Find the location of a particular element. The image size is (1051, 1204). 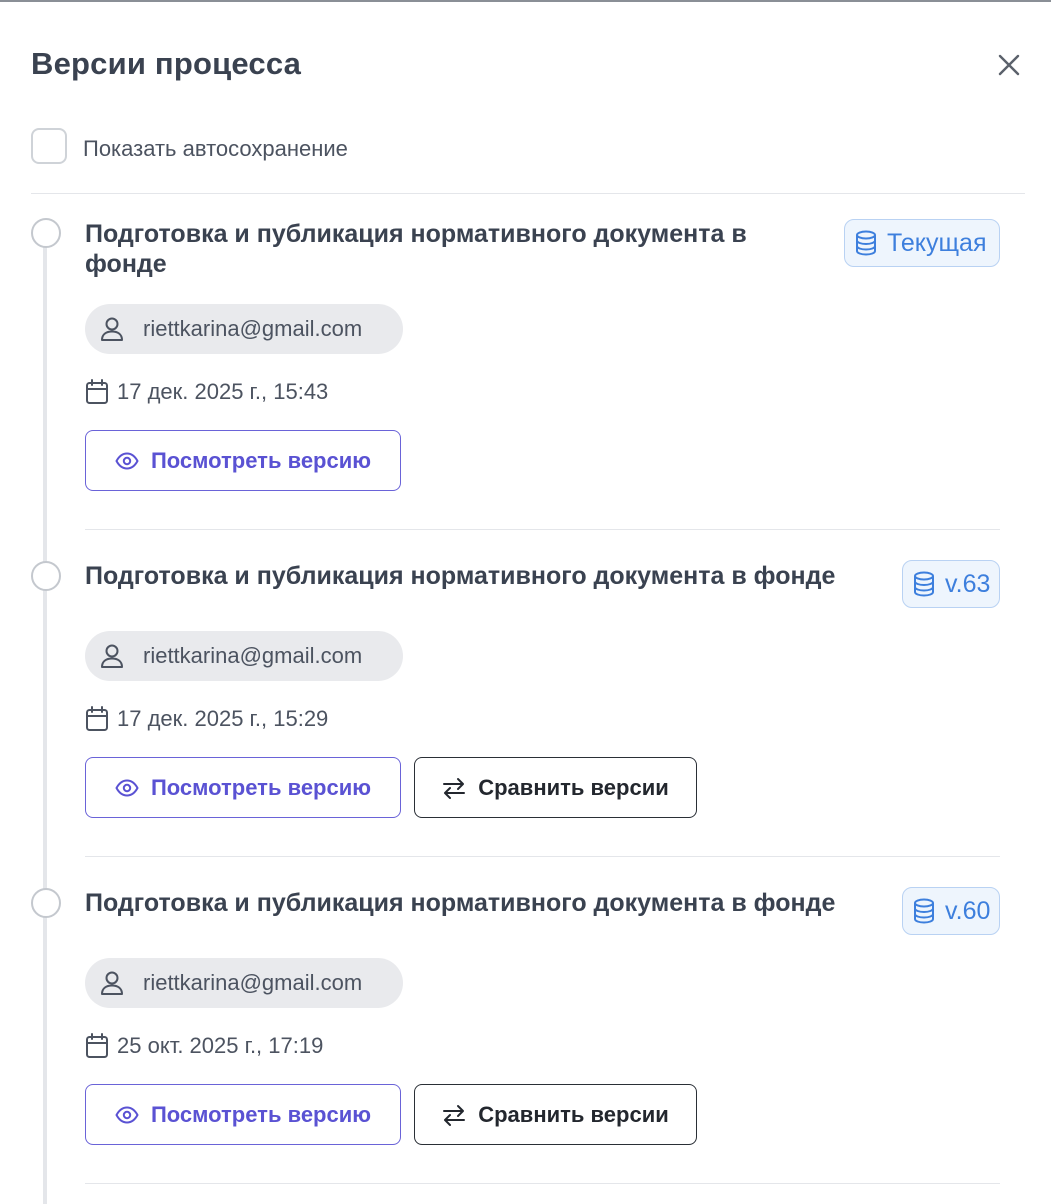

window-top-edge is located at coordinates (525, 1).